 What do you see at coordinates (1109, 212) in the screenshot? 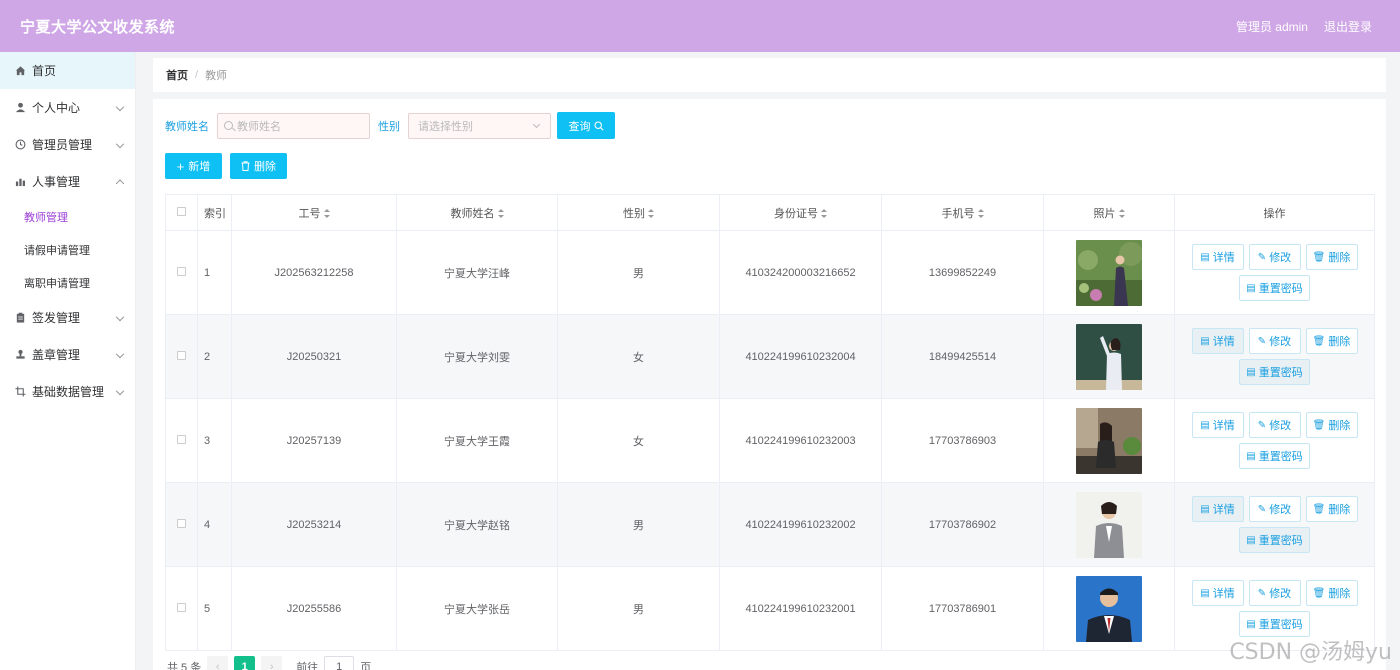
I see `col-photo: 照片` at bounding box center [1109, 212].